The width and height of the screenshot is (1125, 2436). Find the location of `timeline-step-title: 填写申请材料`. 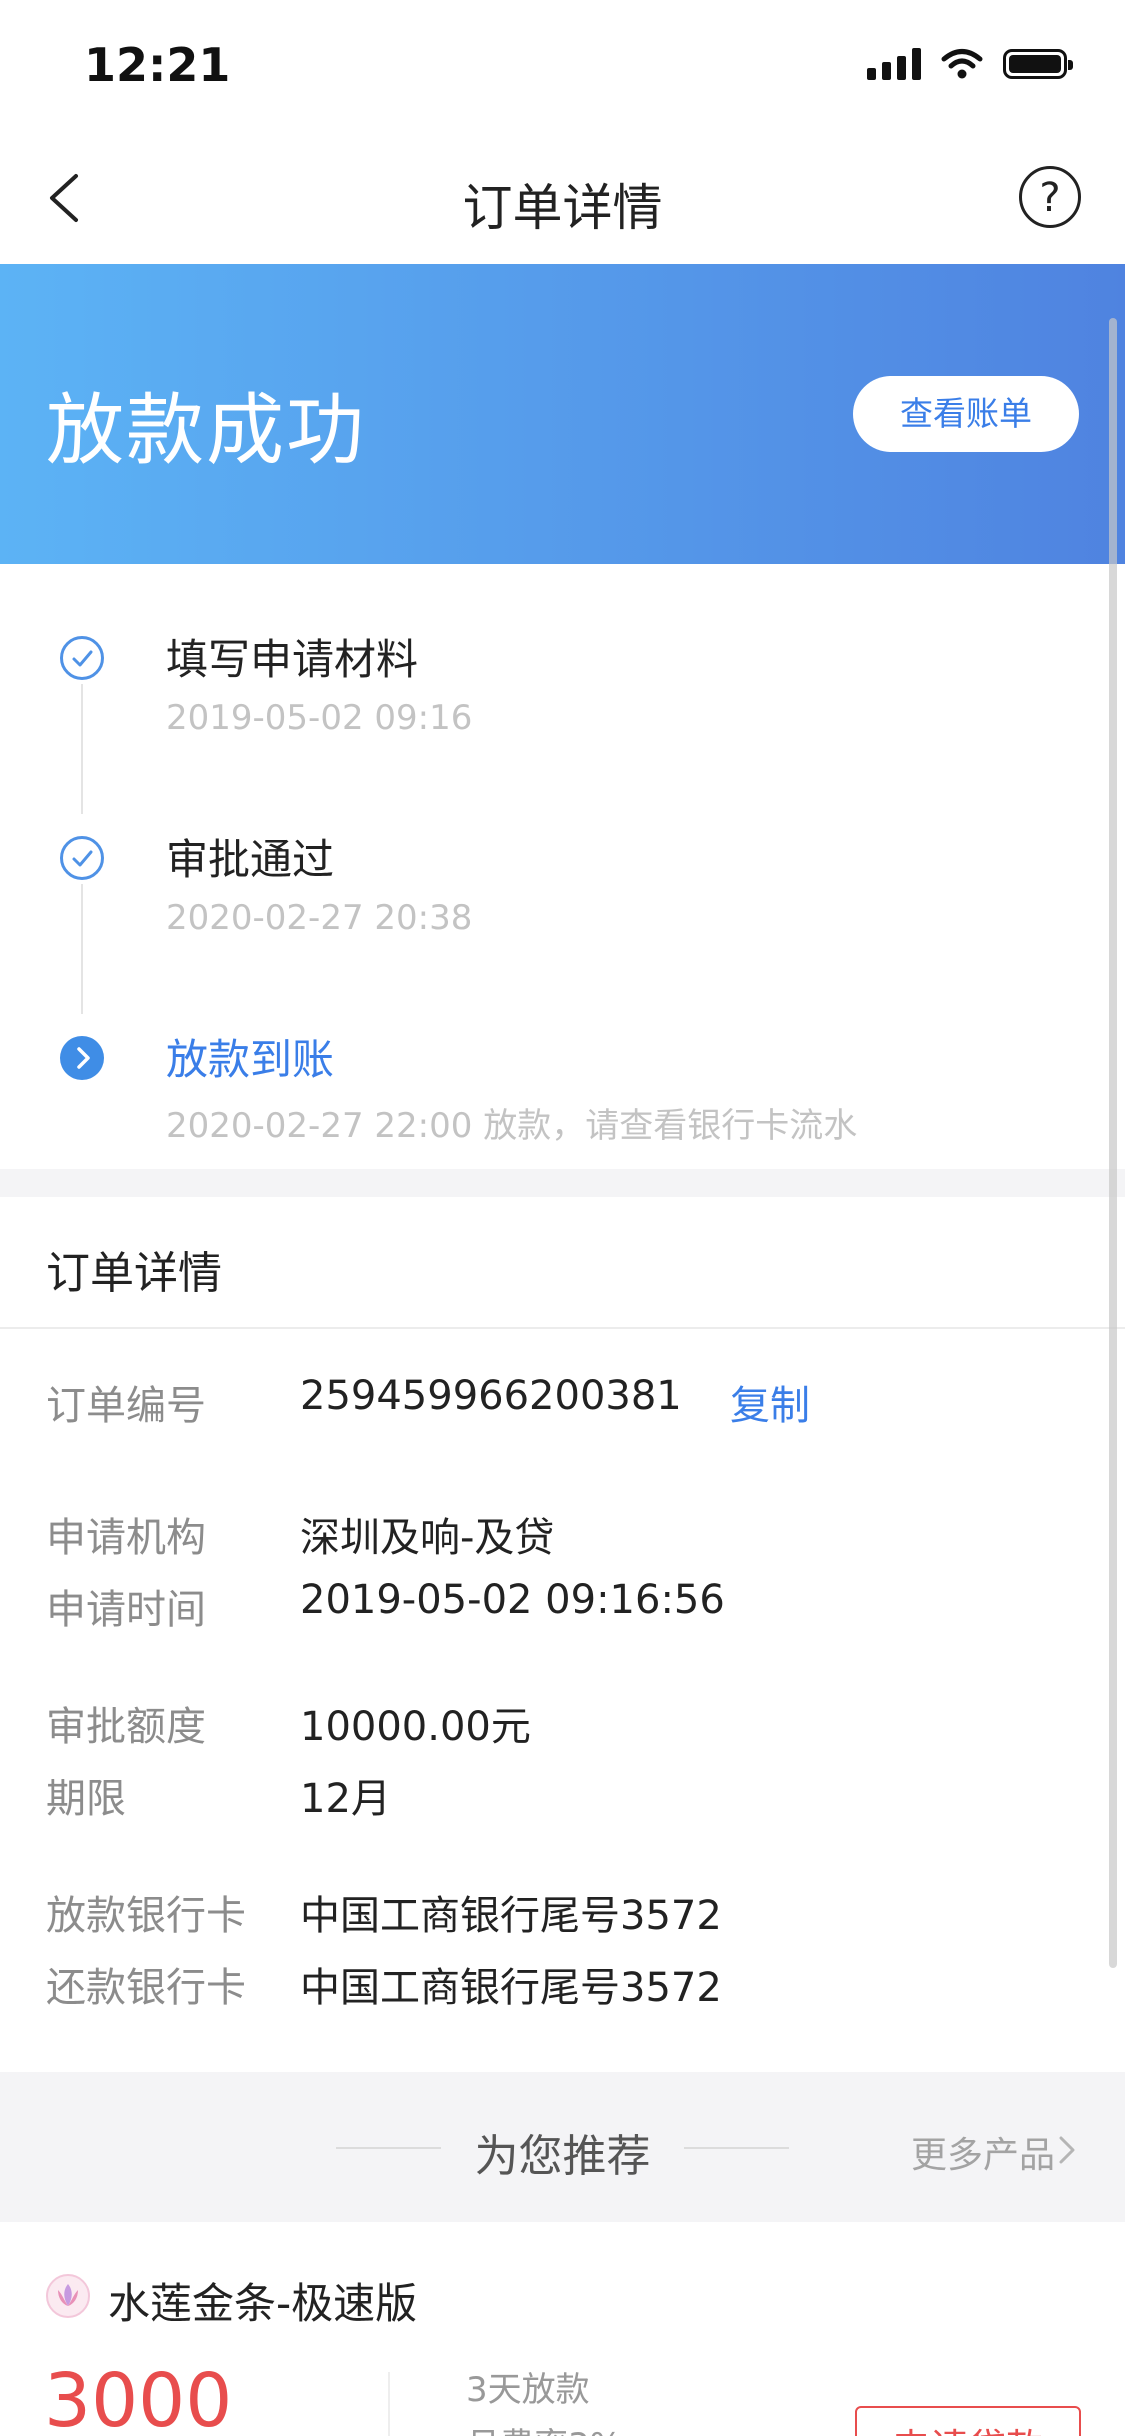

timeline-step-title: 填写申请材料 is located at coordinates (292, 659).